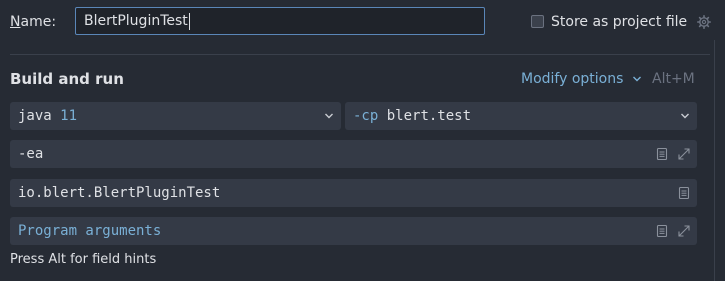 The height and width of the screenshot is (281, 725). I want to click on name-label: Name:, so click(33, 22).